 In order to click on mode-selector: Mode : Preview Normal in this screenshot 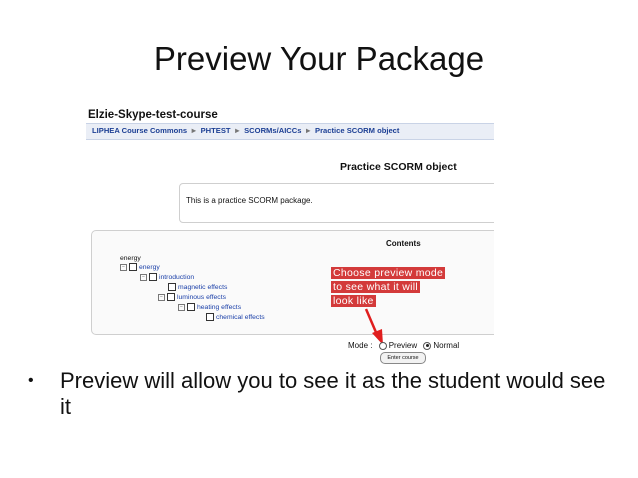, I will do `click(403, 345)`.